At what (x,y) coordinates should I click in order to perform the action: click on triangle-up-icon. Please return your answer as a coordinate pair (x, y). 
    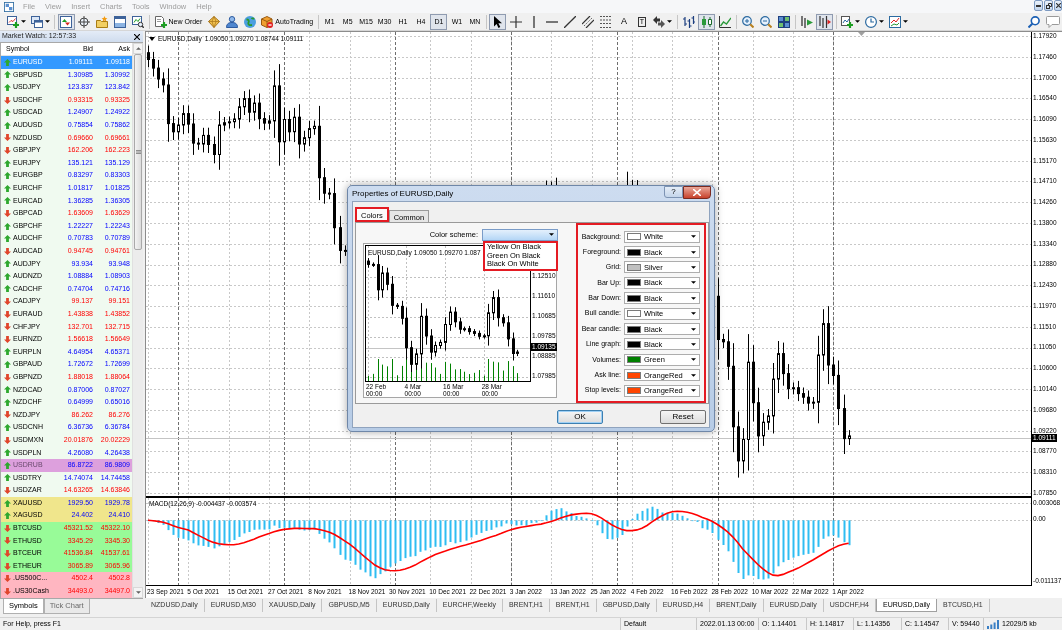
    Looking at the image, I should click on (138, 48).